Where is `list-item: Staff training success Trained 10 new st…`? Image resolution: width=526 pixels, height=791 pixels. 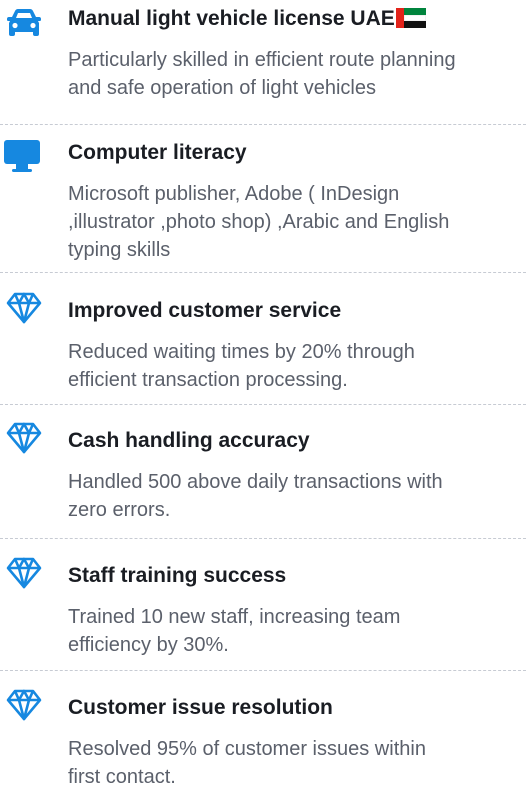 list-item: Staff training success Trained 10 new st… is located at coordinates (263, 608).